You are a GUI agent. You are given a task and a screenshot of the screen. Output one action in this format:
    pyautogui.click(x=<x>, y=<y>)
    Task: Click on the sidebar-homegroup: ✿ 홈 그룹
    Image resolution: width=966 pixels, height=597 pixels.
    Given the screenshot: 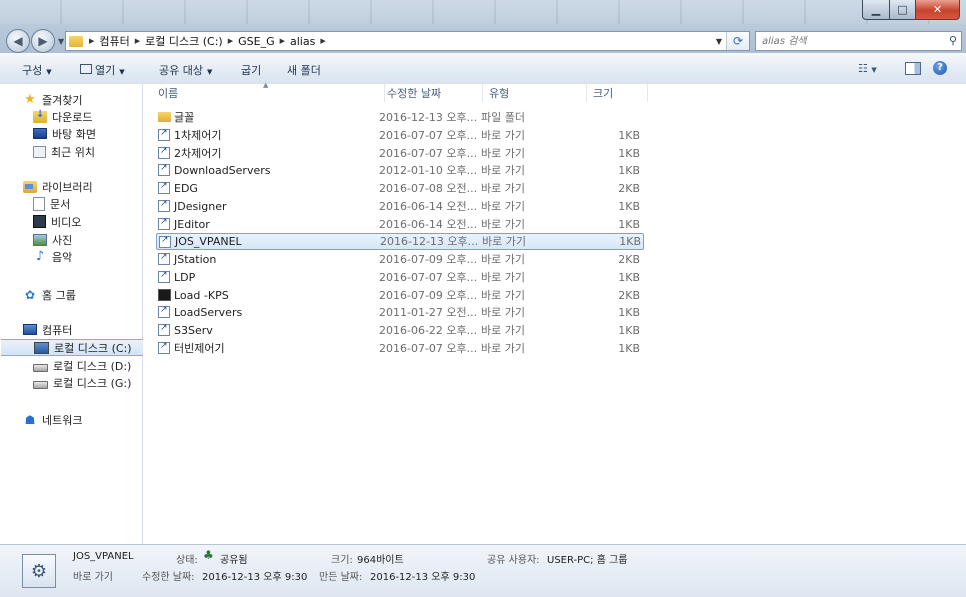 What is the action you would take?
    pyautogui.click(x=82, y=294)
    